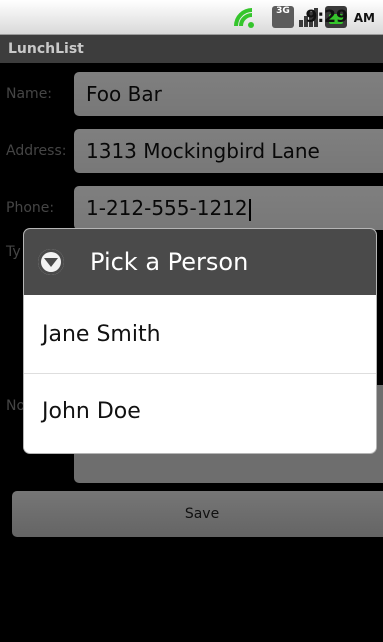 This screenshot has height=642, width=383. What do you see at coordinates (326, 17) in the screenshot?
I see `clock-time: 9:29` at bounding box center [326, 17].